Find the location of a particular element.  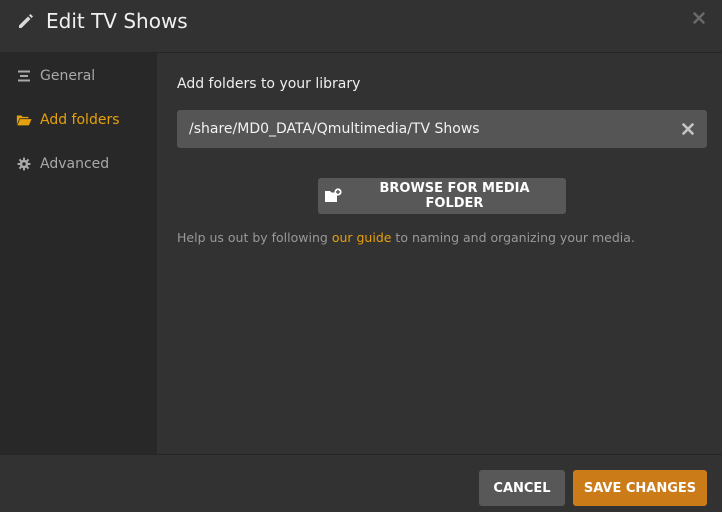

close-icon is located at coordinates (699, 18).